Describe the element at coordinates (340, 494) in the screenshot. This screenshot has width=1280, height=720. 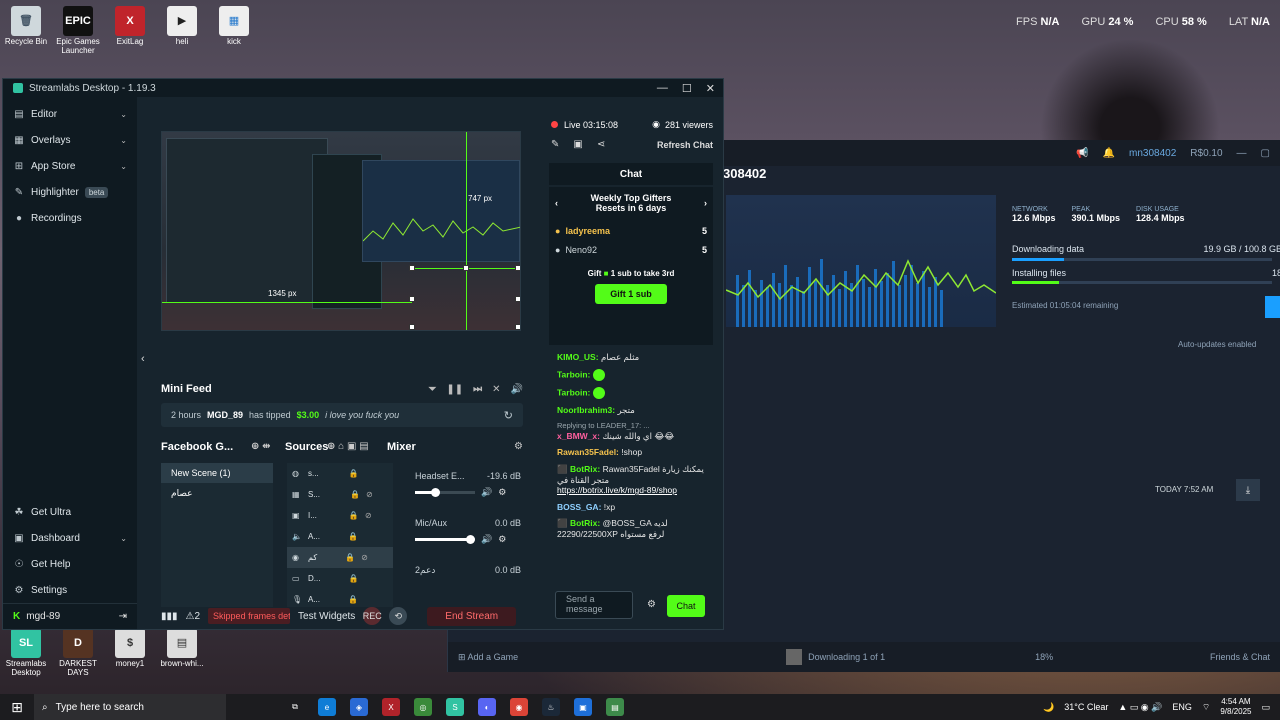
I see `source-row: ▦ S... 🔒 ⊘` at that location.